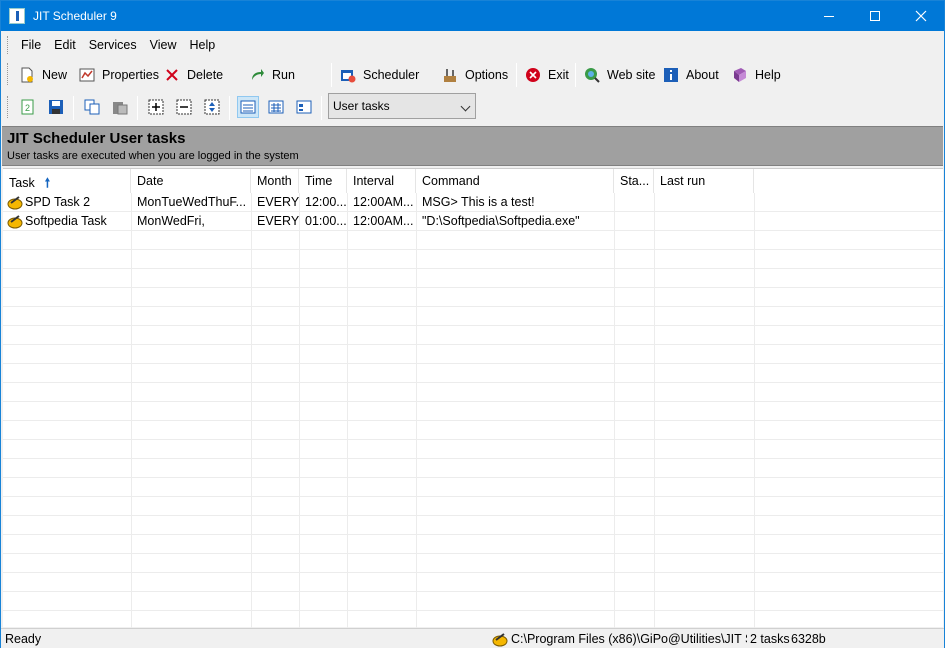  I want to click on properties-icon, so click(87, 75).